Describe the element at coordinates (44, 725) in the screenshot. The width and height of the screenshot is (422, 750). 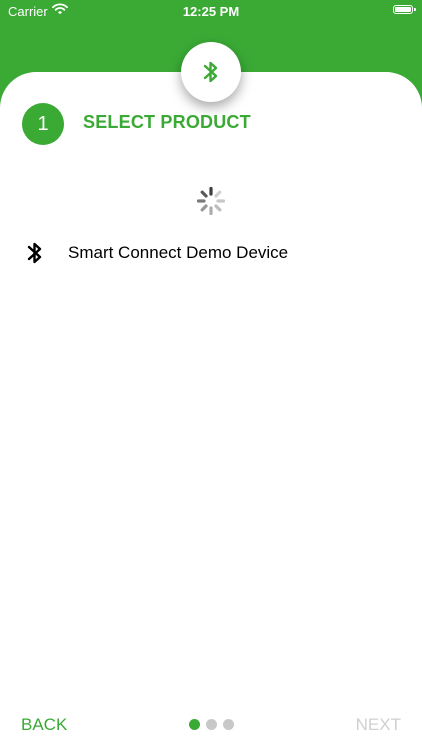
I see `back-button: BACK` at that location.